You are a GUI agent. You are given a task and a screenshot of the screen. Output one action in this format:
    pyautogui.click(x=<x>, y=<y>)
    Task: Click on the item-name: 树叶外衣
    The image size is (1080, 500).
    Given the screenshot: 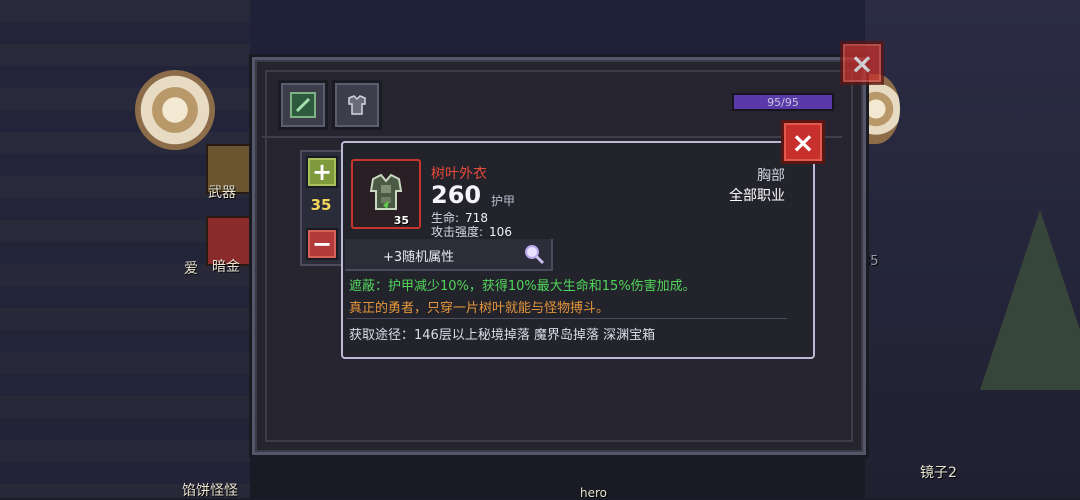 What is the action you would take?
    pyautogui.click(x=459, y=174)
    